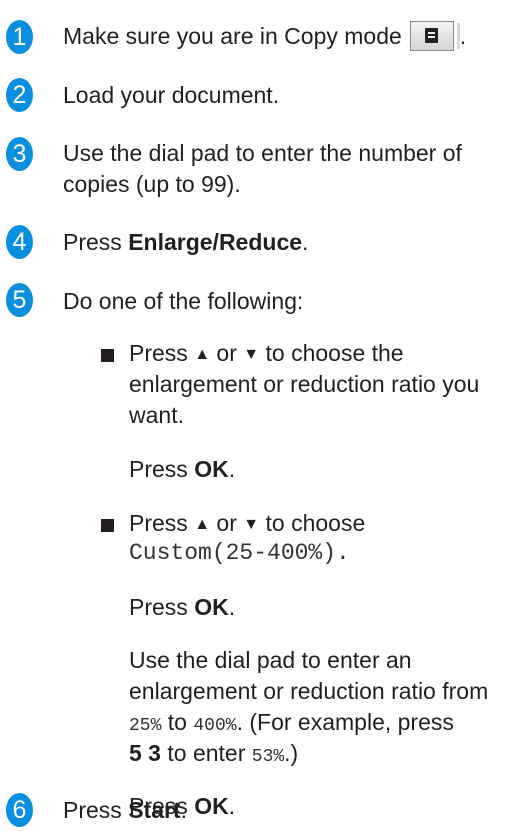  I want to click on dial-digits: 5 3, so click(145, 753).